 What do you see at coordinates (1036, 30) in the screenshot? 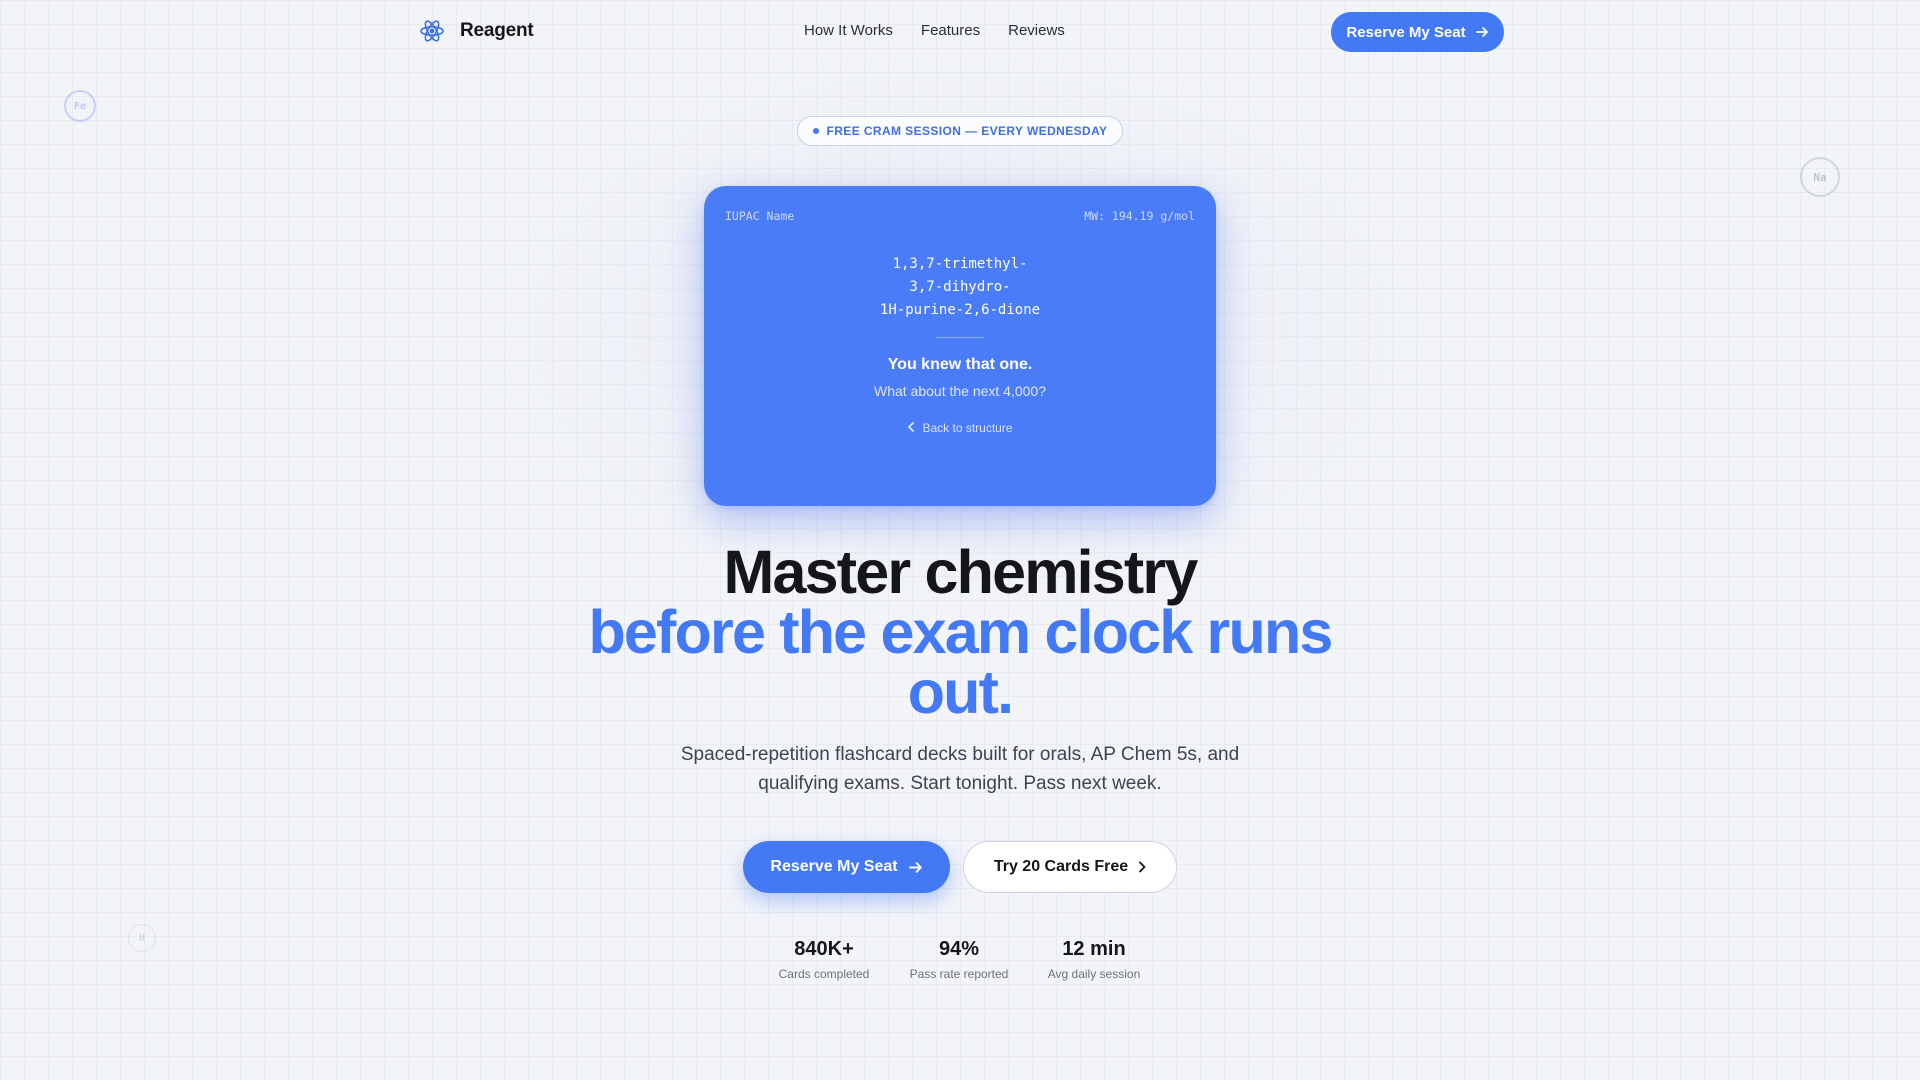
I see `nav-link-reviews: Reviews` at bounding box center [1036, 30].